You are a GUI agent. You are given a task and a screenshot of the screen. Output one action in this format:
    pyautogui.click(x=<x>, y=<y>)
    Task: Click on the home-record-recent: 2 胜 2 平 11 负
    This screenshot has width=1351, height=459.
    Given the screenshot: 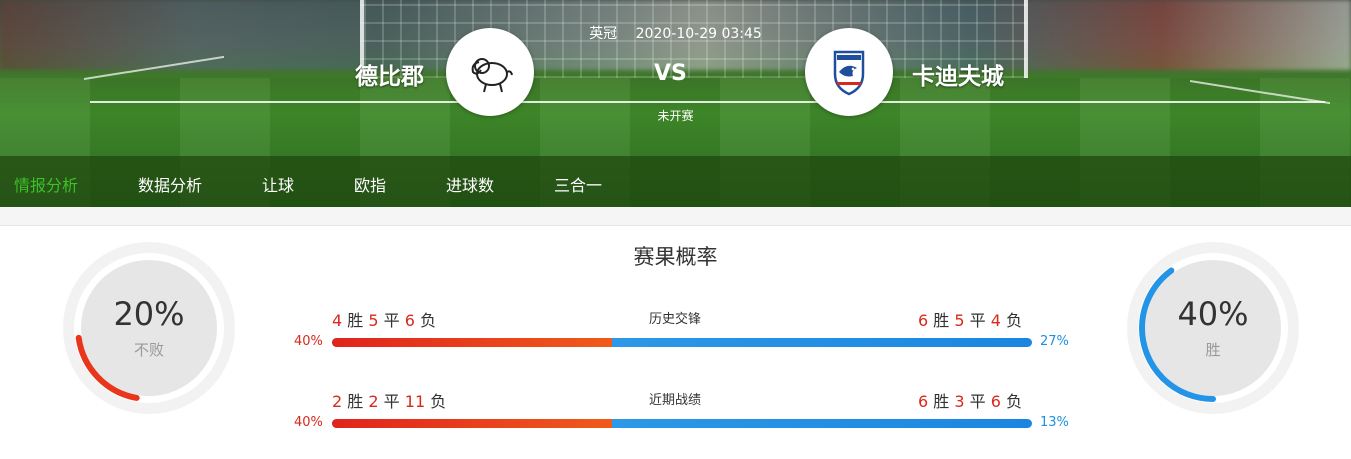 What is the action you would take?
    pyautogui.click(x=389, y=400)
    